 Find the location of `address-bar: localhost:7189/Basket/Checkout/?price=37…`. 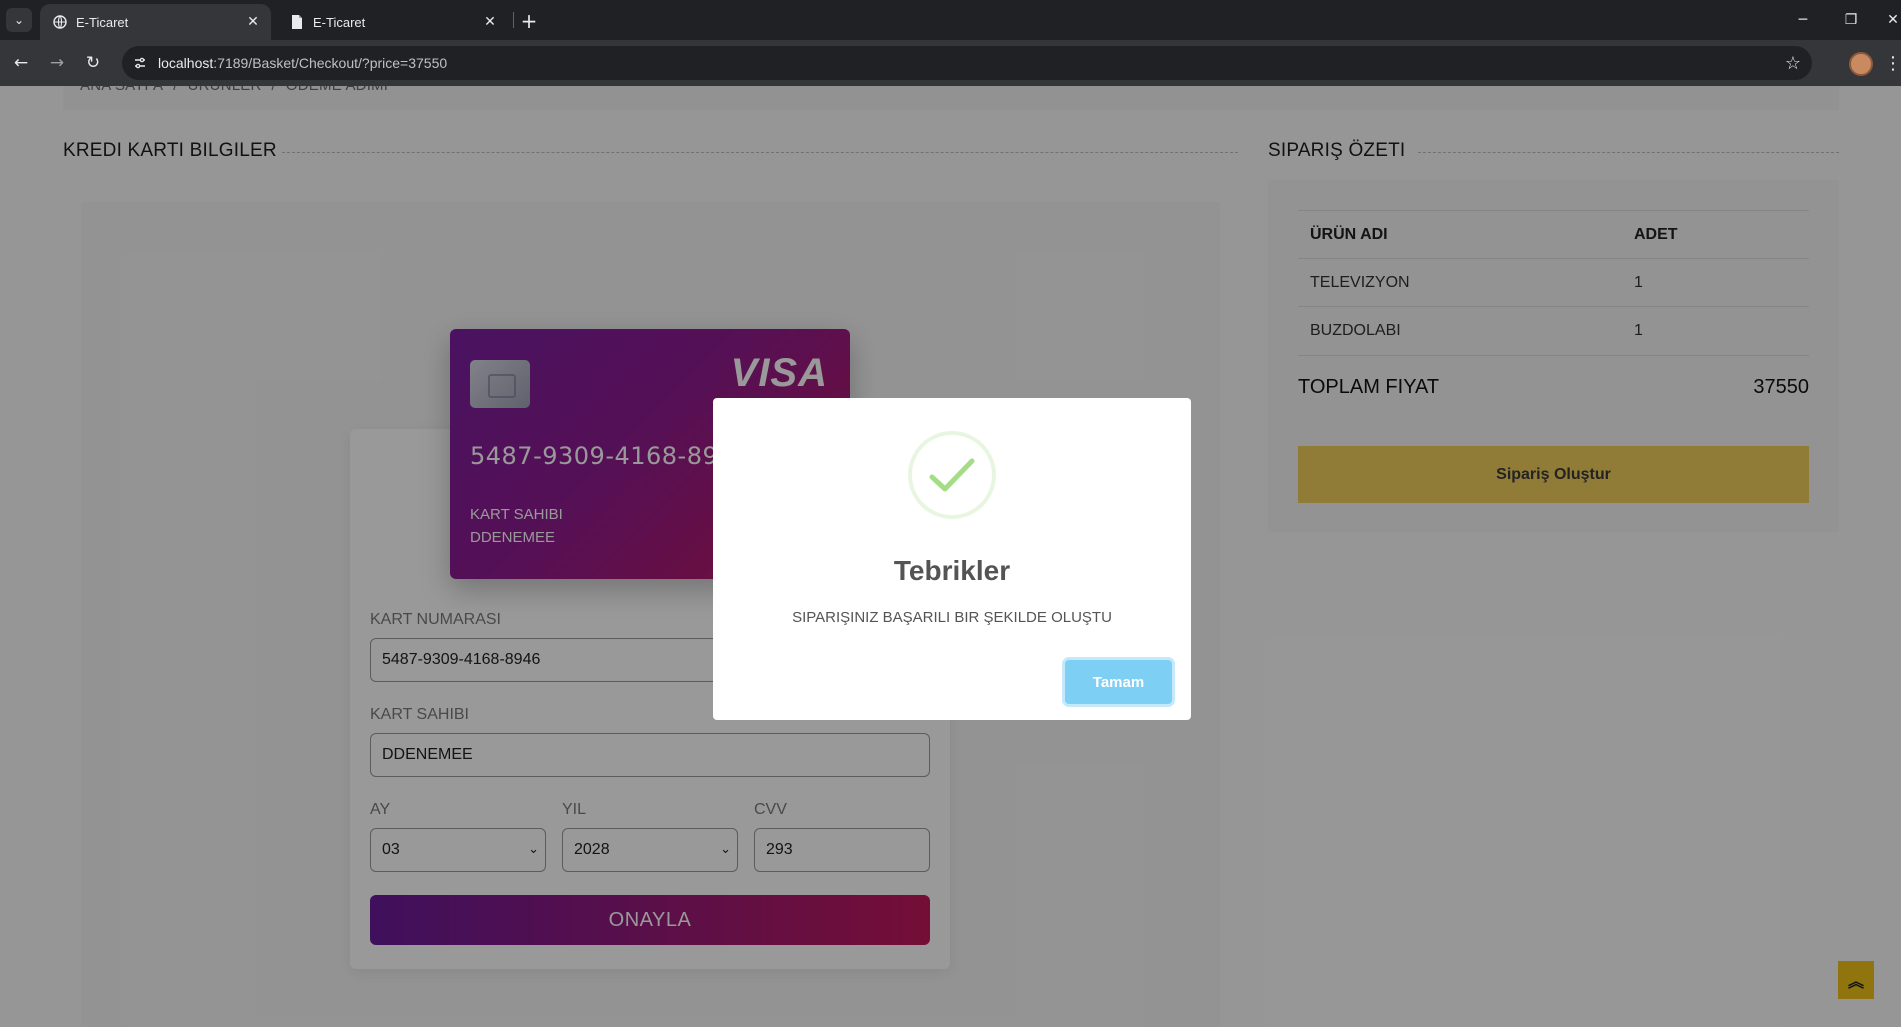

address-bar: localhost:7189/Basket/Checkout/?price=37… is located at coordinates (967, 63).